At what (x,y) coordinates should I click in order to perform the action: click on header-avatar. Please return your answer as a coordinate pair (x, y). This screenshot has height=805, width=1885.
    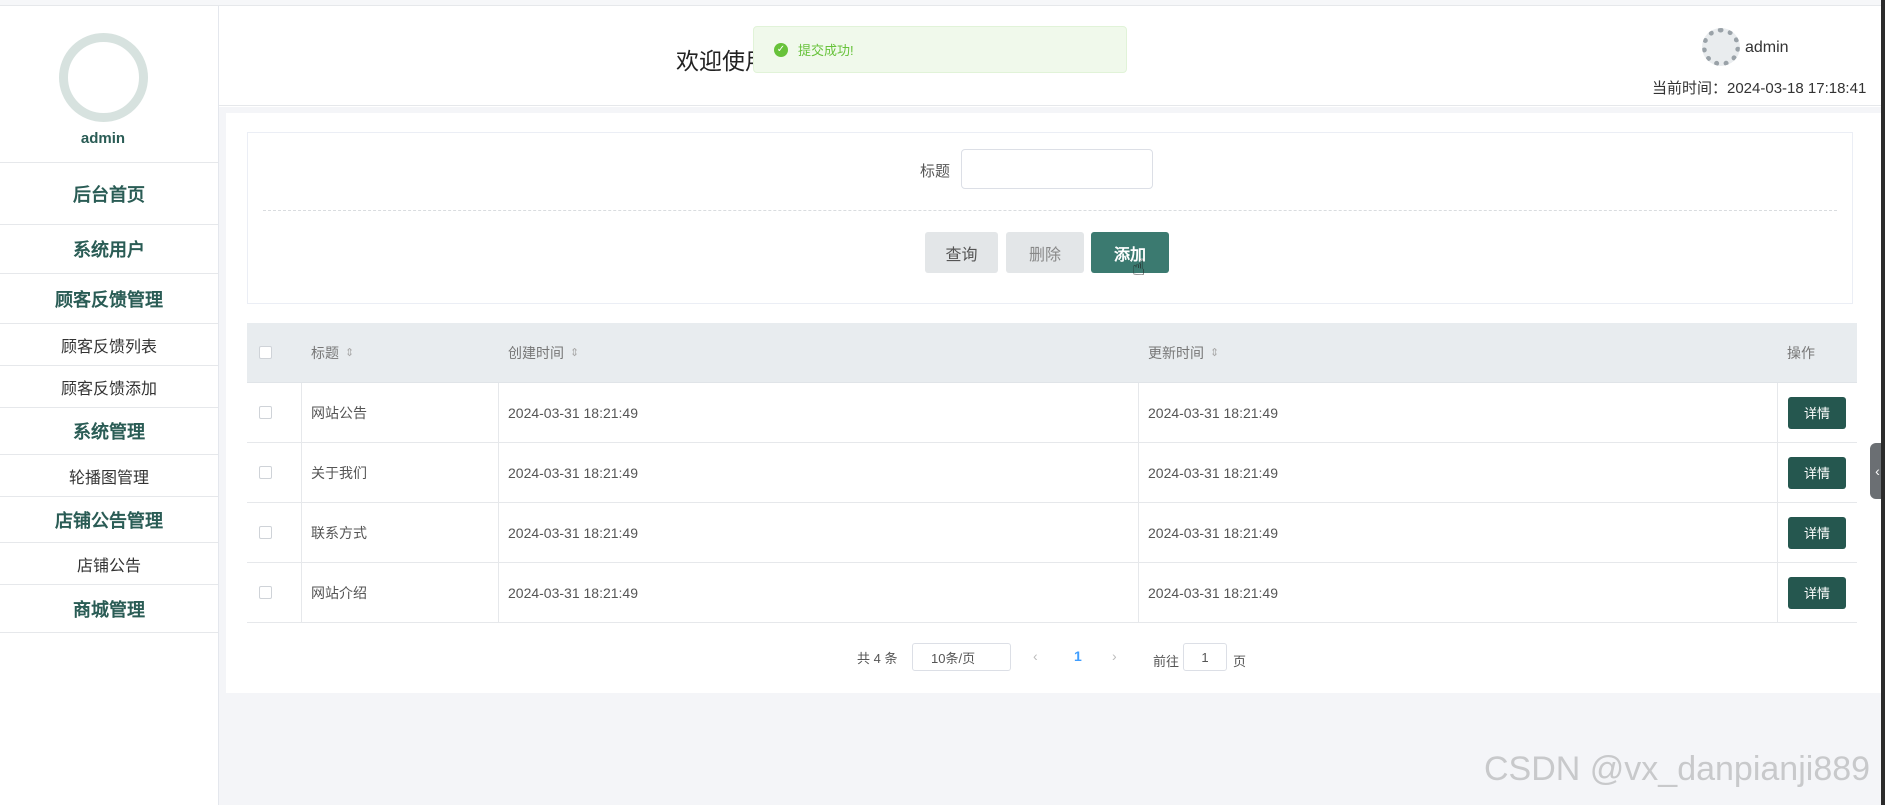
    Looking at the image, I should click on (1721, 47).